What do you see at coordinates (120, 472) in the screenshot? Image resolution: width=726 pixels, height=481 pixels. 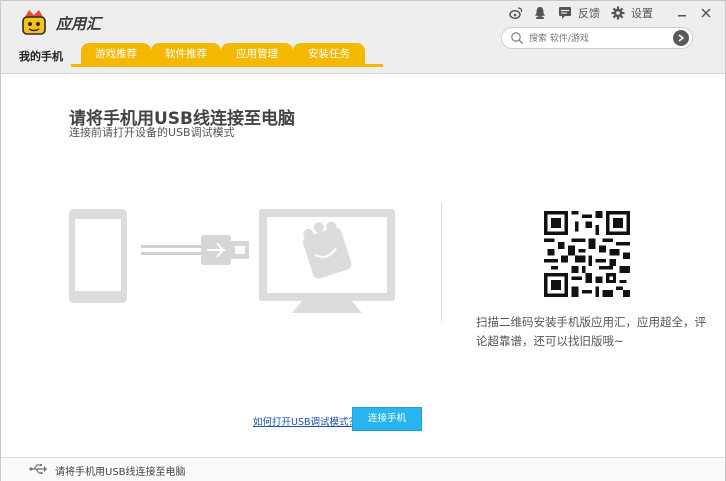 I see `status-text: 请将手机用USB线连接至电脑` at bounding box center [120, 472].